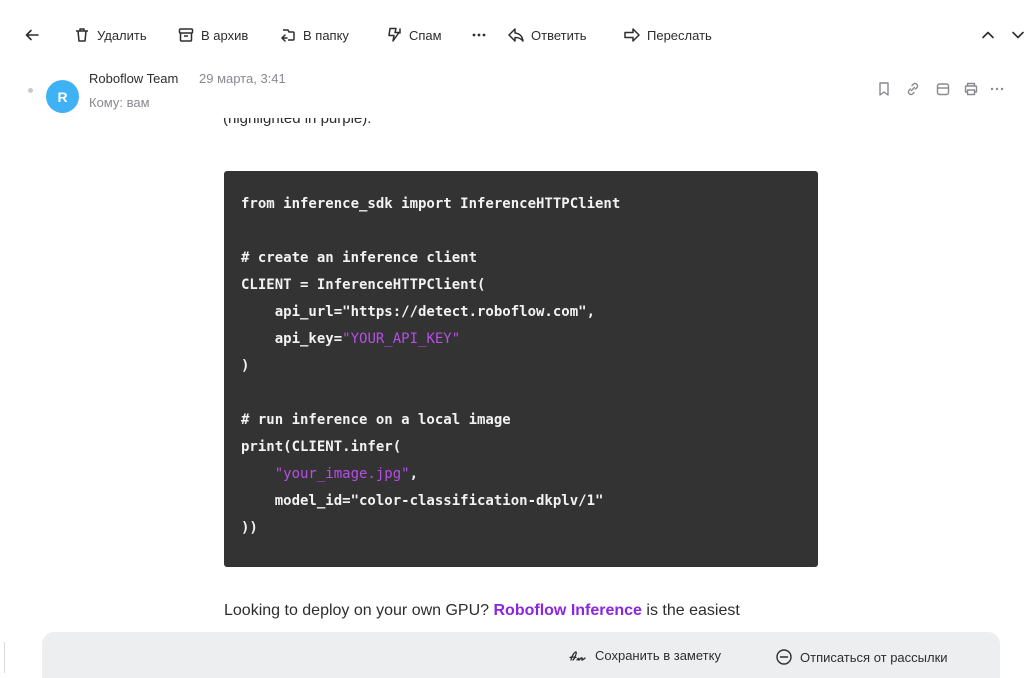 This screenshot has width=1030, height=678. Describe the element at coordinates (394, 34) in the screenshot. I see `spam-icon` at that location.